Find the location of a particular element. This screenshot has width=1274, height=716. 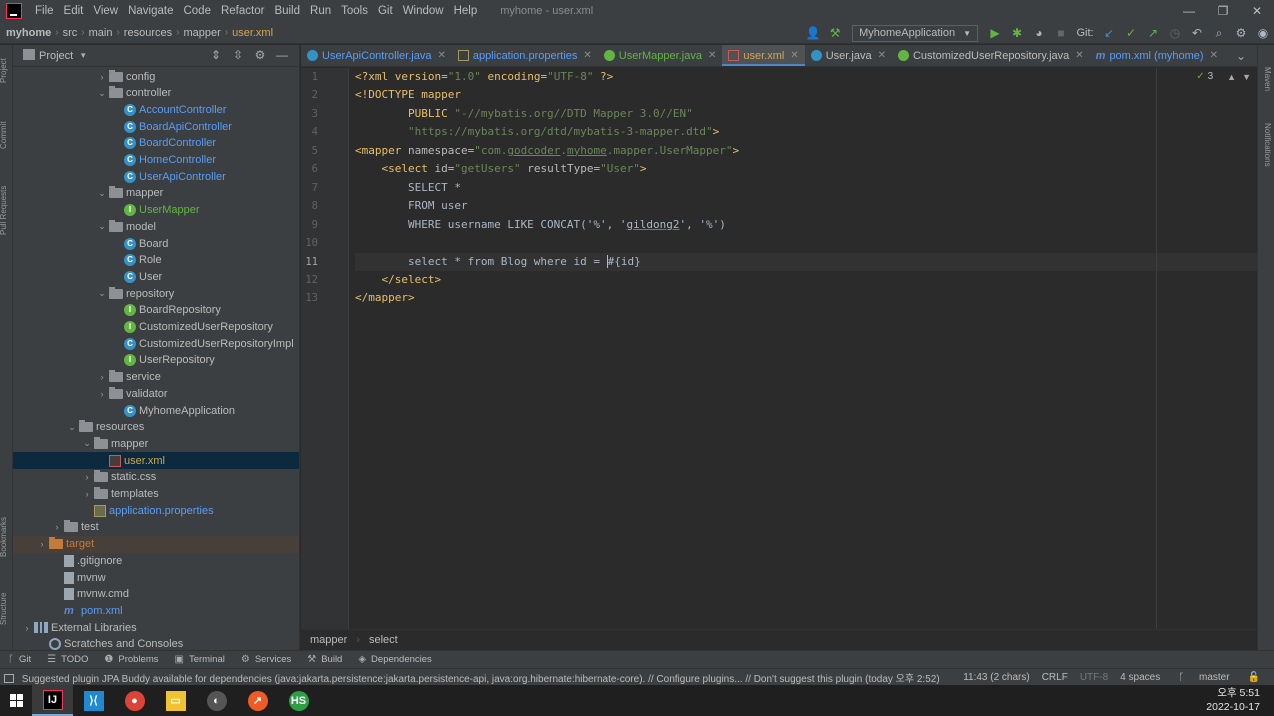

stripe-pull-requests: Pull Requests is located at coordinates (4, 210).